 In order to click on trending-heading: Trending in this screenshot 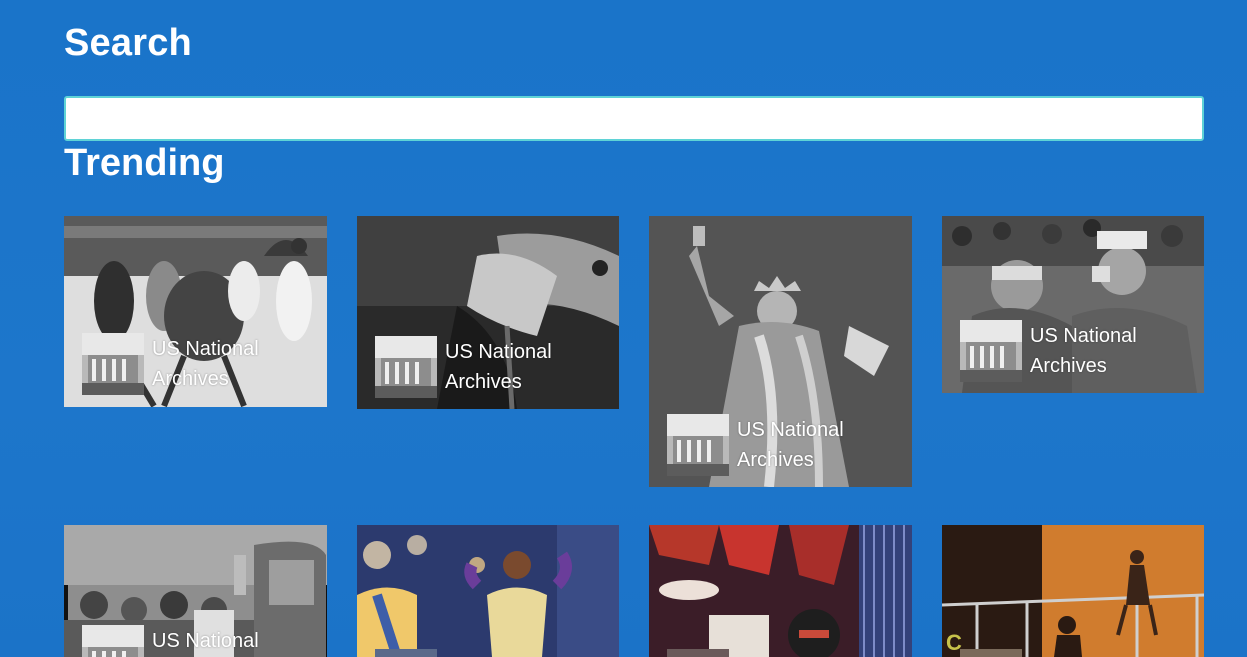, I will do `click(144, 163)`.